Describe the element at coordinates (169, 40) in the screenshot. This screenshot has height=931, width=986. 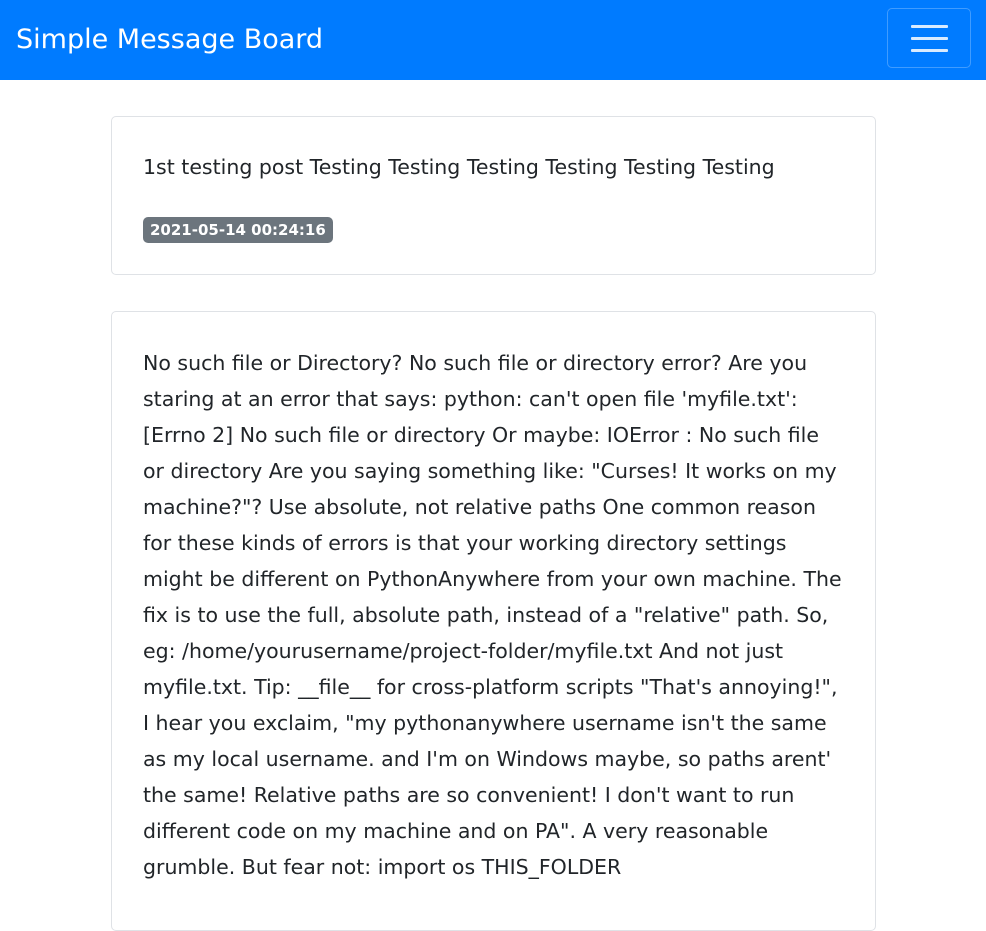
I see `navbar-brand: Simple Message Board` at that location.